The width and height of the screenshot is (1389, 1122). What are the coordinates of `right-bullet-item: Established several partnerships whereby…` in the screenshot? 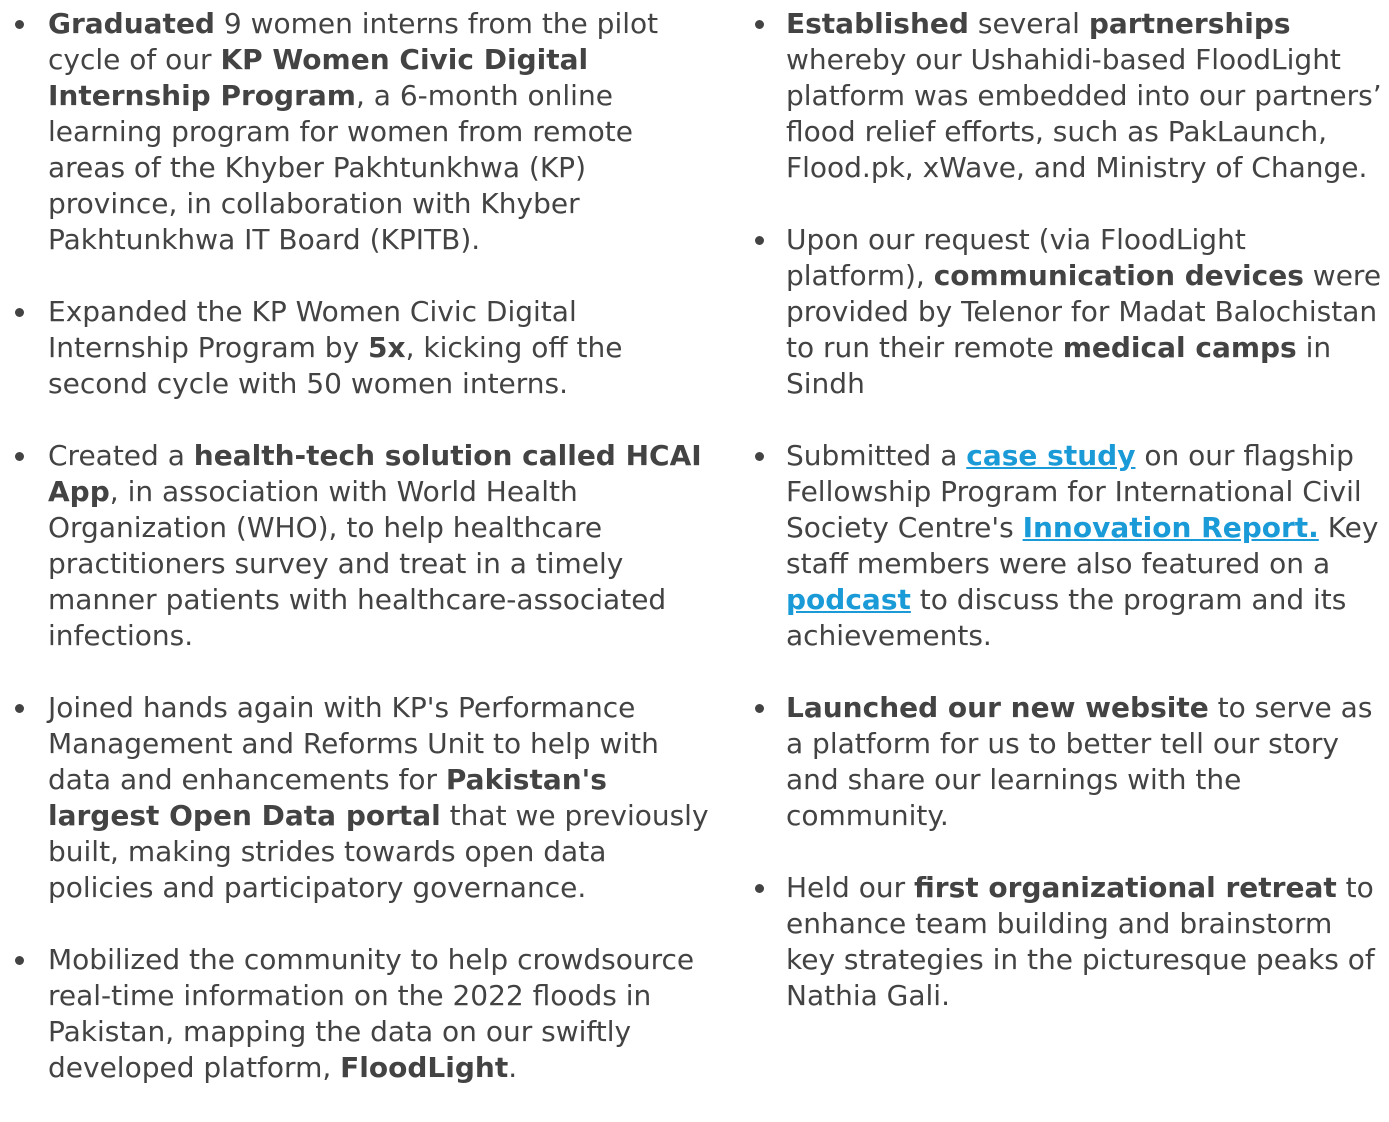 It's located at (1063, 96).